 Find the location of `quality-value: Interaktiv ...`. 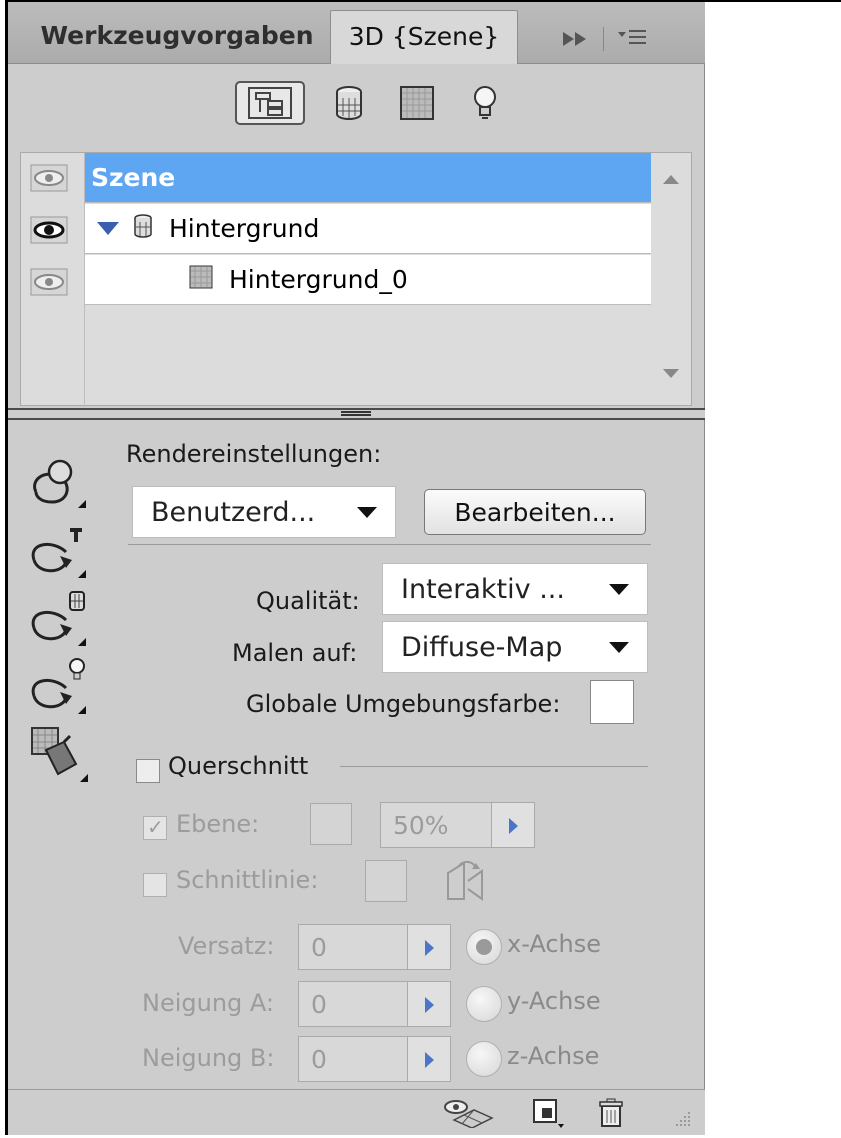

quality-value: Interaktiv ... is located at coordinates (483, 589).